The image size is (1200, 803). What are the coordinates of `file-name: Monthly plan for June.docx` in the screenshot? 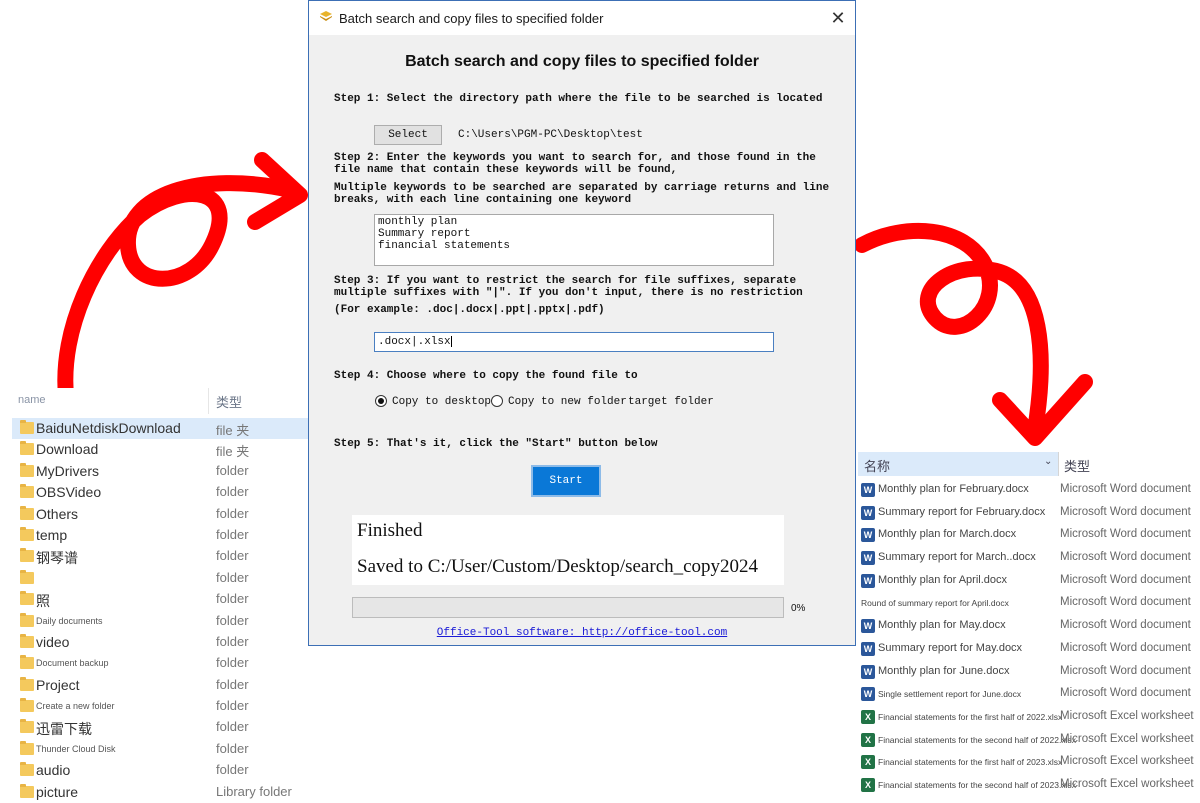 It's located at (944, 670).